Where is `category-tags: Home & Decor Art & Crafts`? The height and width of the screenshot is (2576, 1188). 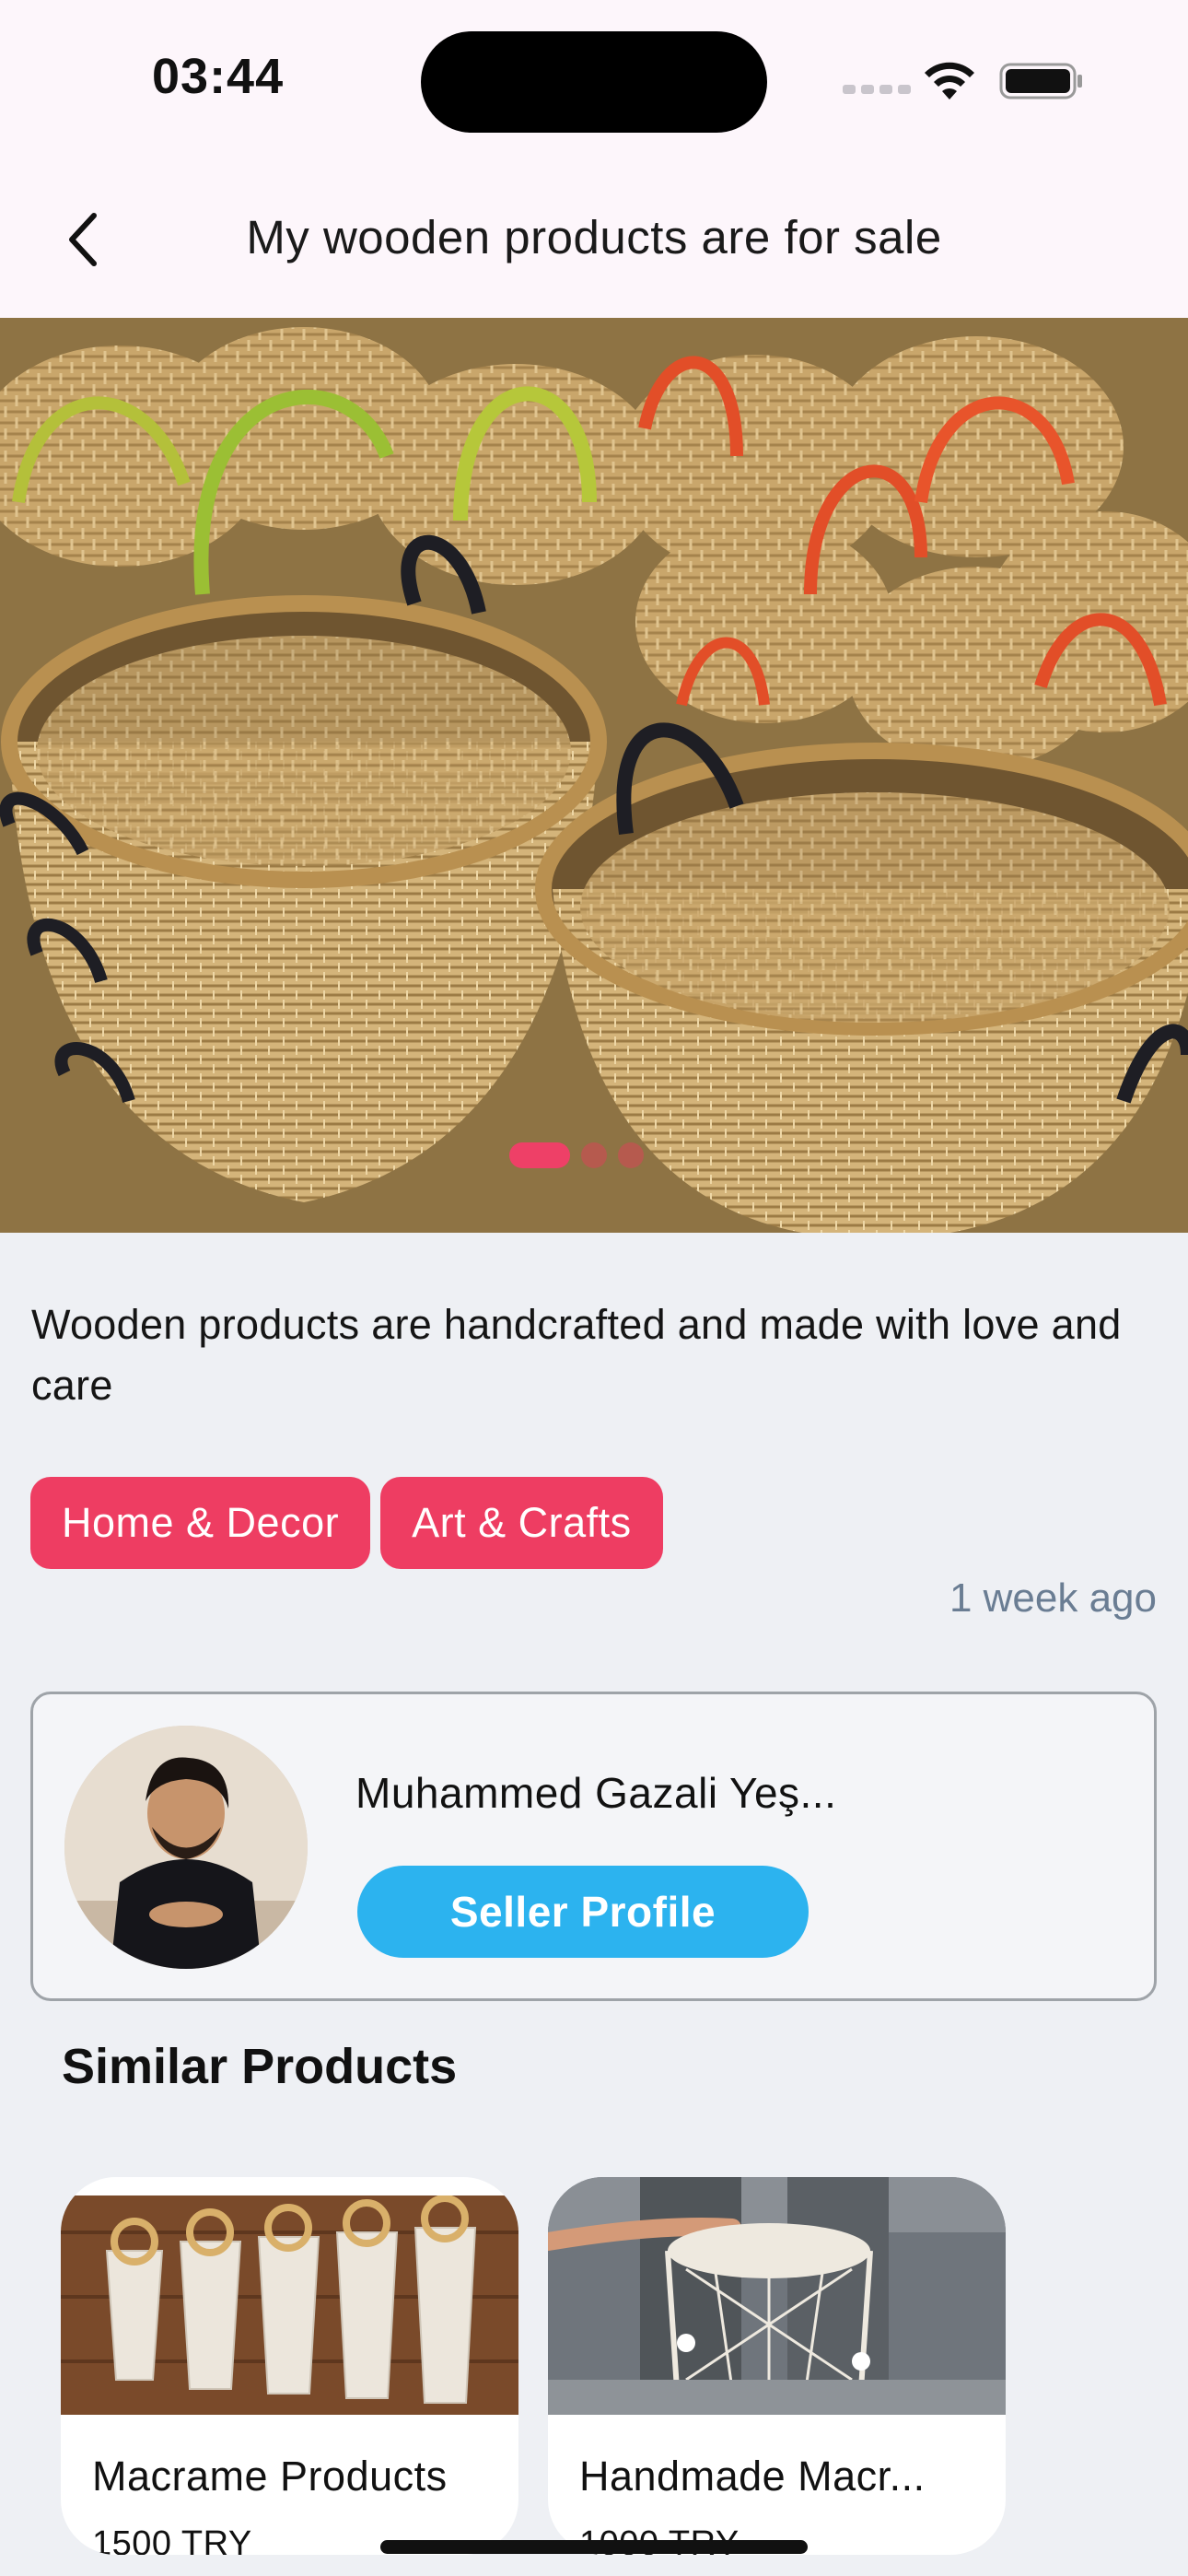 category-tags: Home & Decor Art & Crafts is located at coordinates (346, 1523).